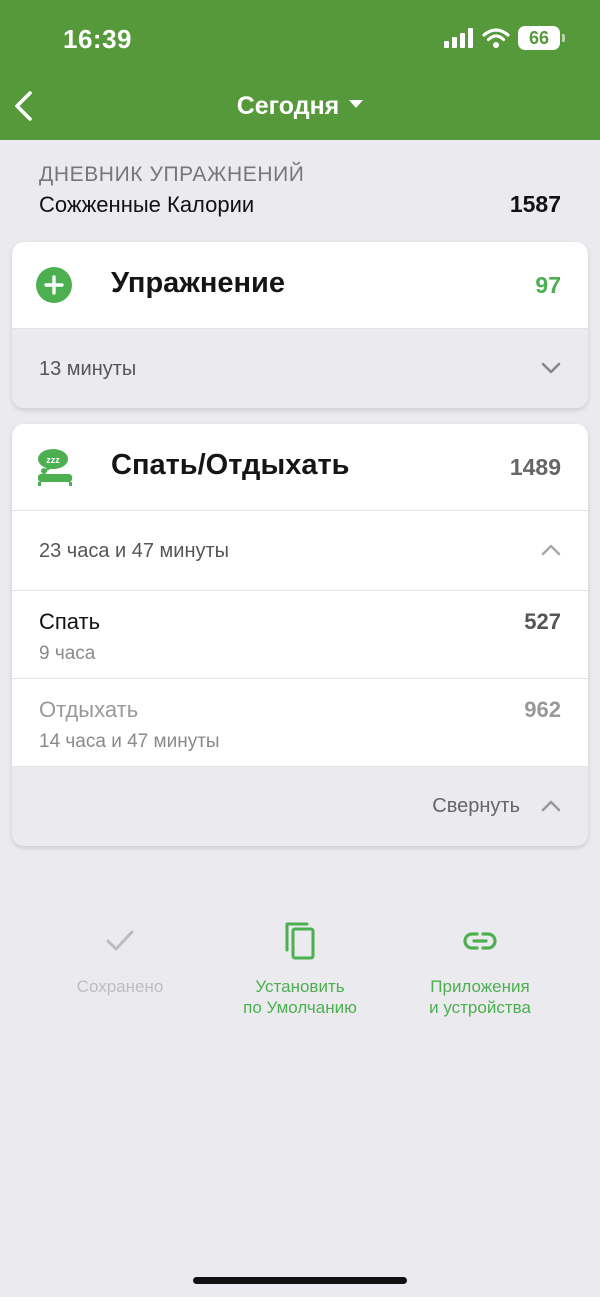  What do you see at coordinates (198, 283) in the screenshot?
I see `exercise-title: Упражнение` at bounding box center [198, 283].